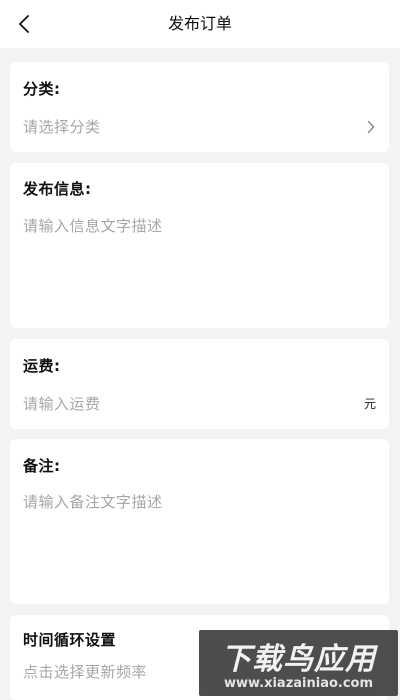 This screenshot has width=400, height=700. Describe the element at coordinates (93, 225) in the screenshot. I see `info-textarea: 请输入信息文字描述` at that location.